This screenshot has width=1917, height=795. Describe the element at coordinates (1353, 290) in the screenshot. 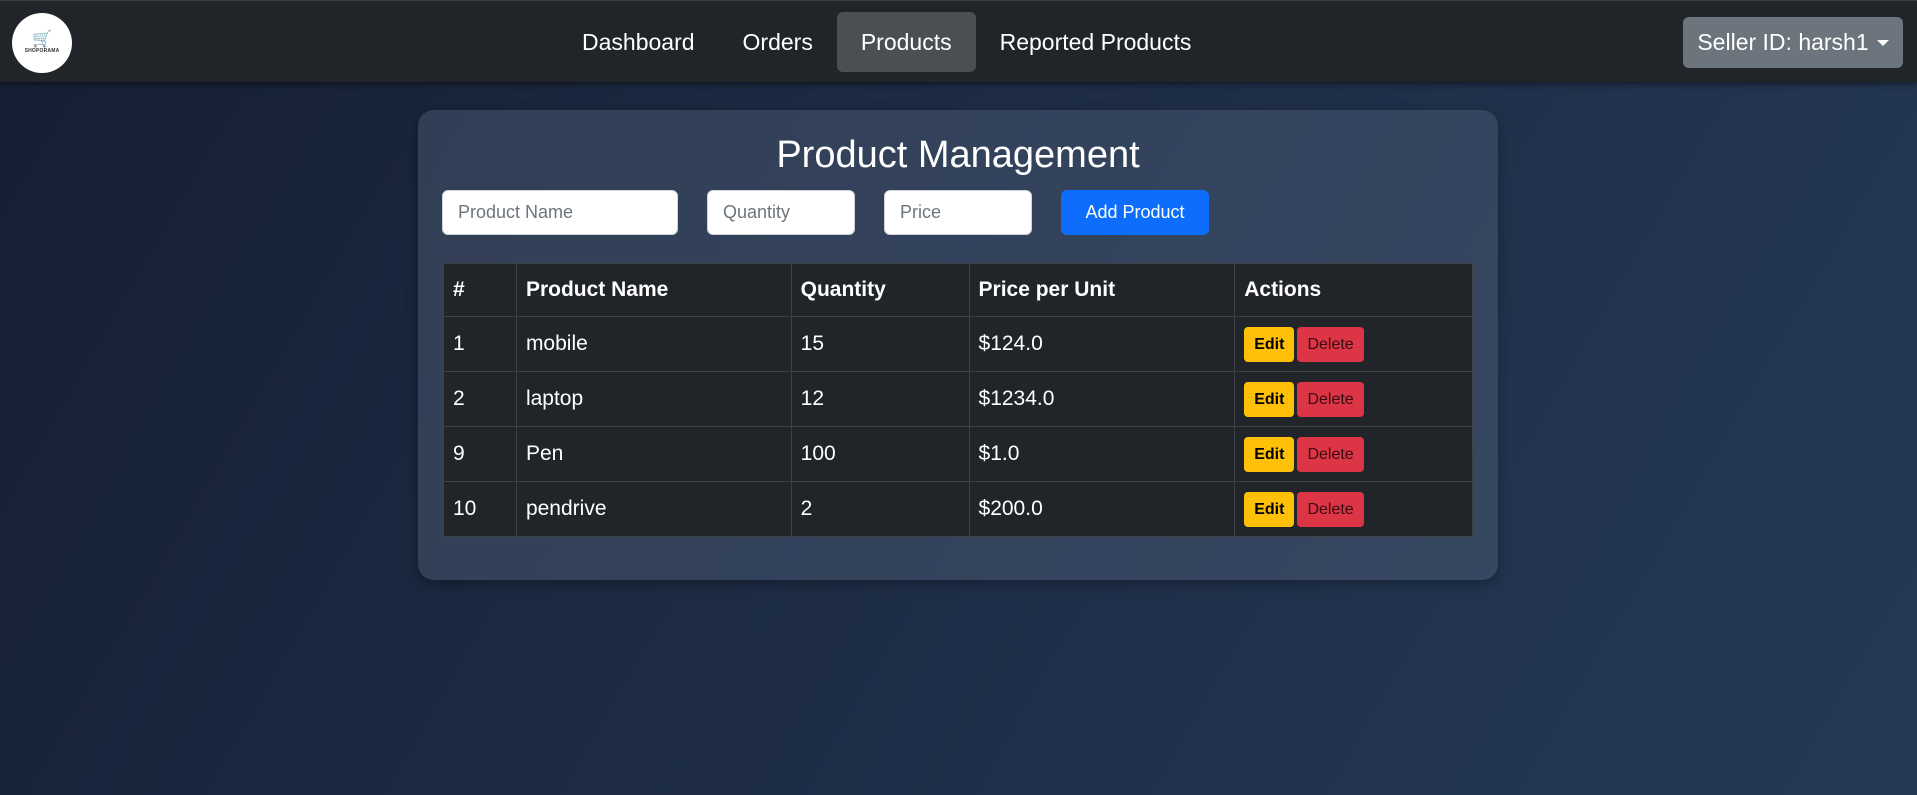

I see `column-header-actions: Actions` at that location.